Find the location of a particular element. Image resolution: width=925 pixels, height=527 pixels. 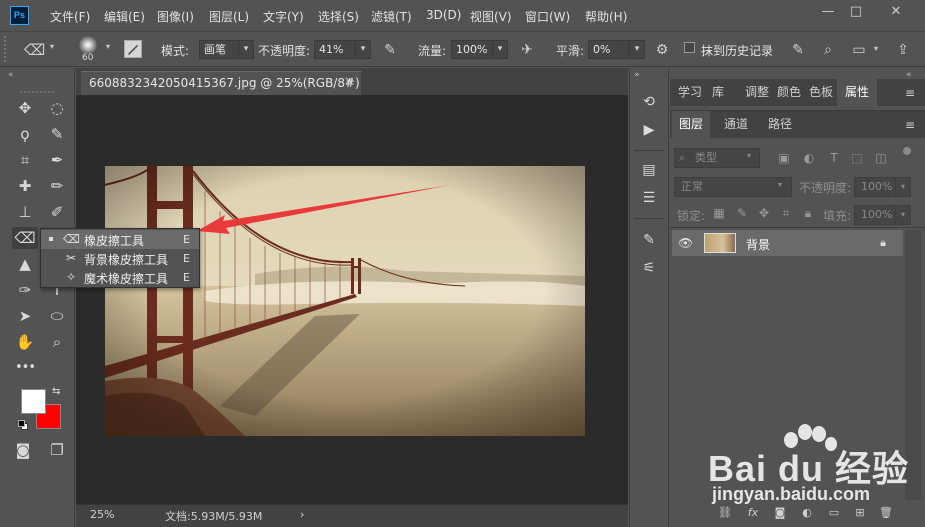

menu-help: 帮助(H) is located at coordinates (606, 16).